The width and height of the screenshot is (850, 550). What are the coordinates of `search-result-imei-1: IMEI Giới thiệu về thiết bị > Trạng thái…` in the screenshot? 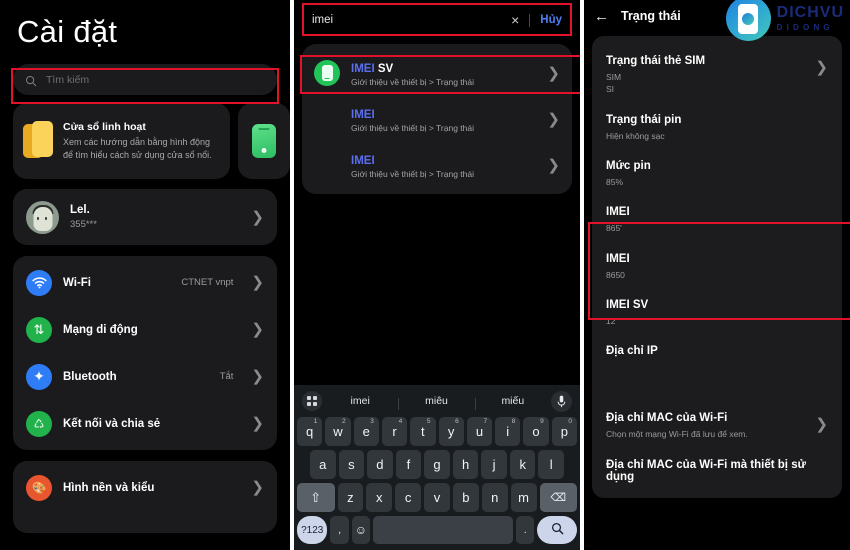 It's located at (437, 119).